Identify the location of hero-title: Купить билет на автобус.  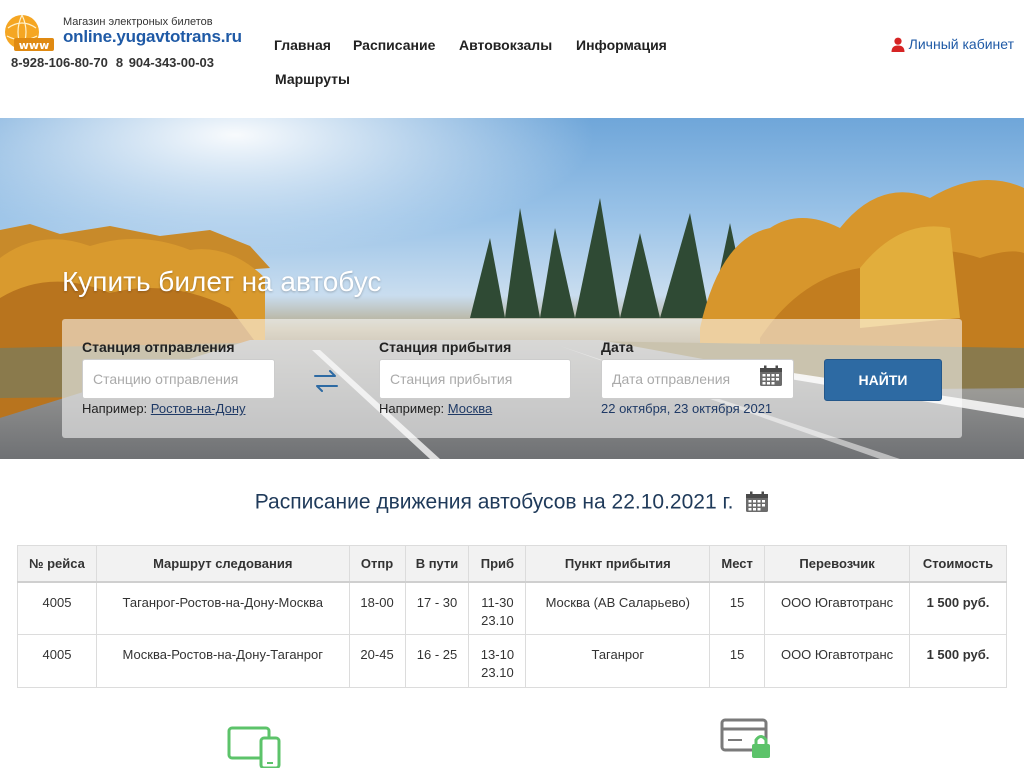
(222, 281).